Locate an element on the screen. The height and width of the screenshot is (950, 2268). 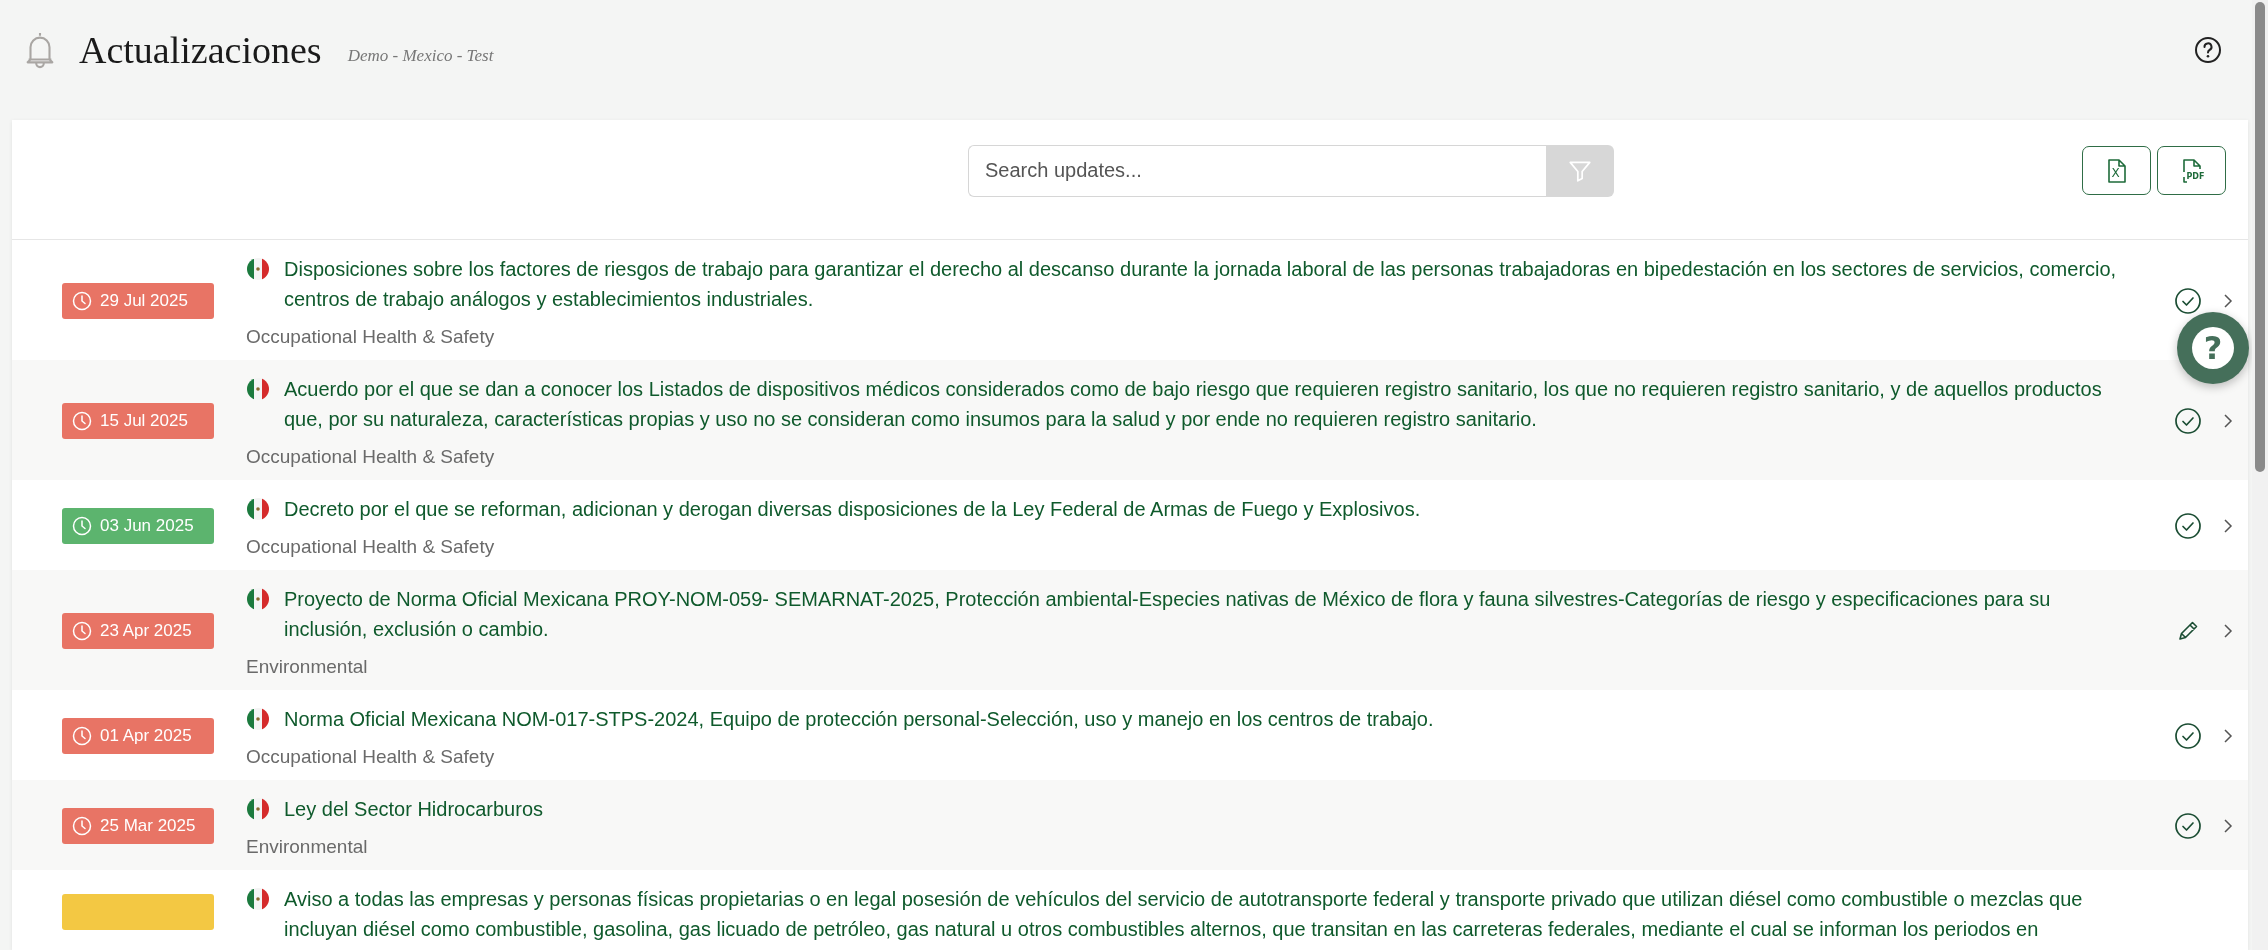
date-badge: 03 Jun 2025 is located at coordinates (138, 526).